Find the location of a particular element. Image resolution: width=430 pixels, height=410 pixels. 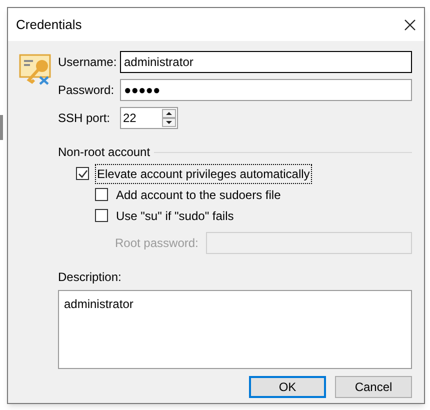

certificate-key-icon is located at coordinates (36, 69).